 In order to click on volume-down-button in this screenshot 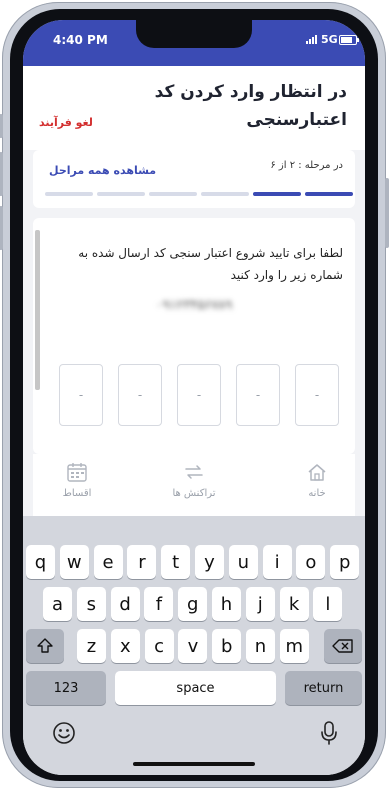, I will do `click(1, 228)`.